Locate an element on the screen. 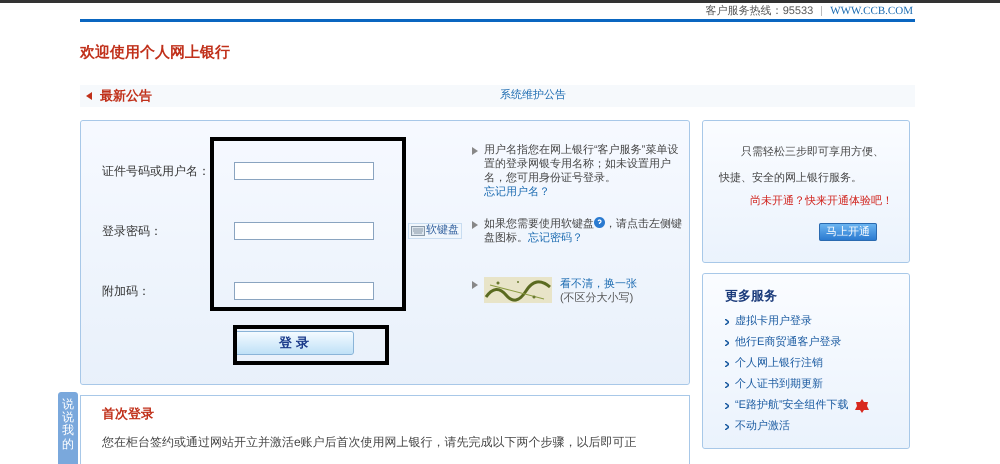 This screenshot has width=1000, height=464. section-title: 首次登录 is located at coordinates (128, 413).